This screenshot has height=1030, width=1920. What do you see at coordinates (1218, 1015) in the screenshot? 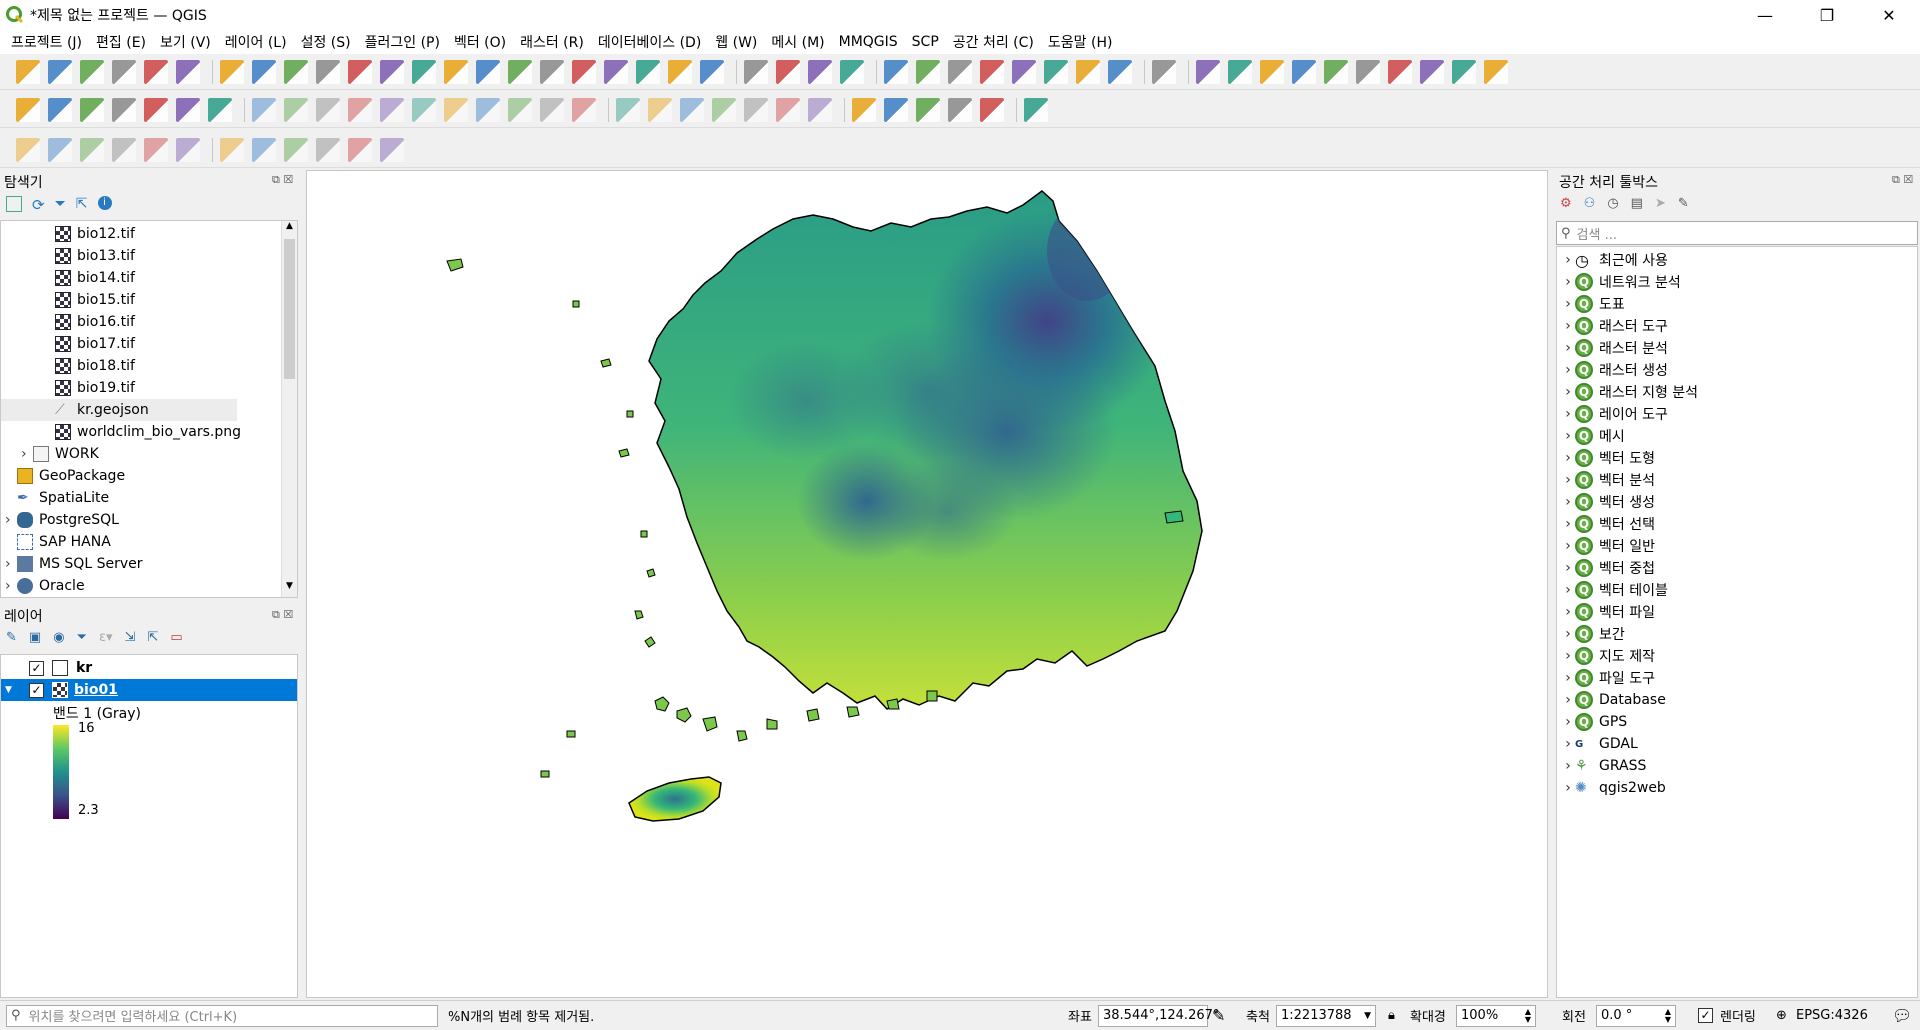
I see `toggle-extents-icon: ✎` at bounding box center [1218, 1015].